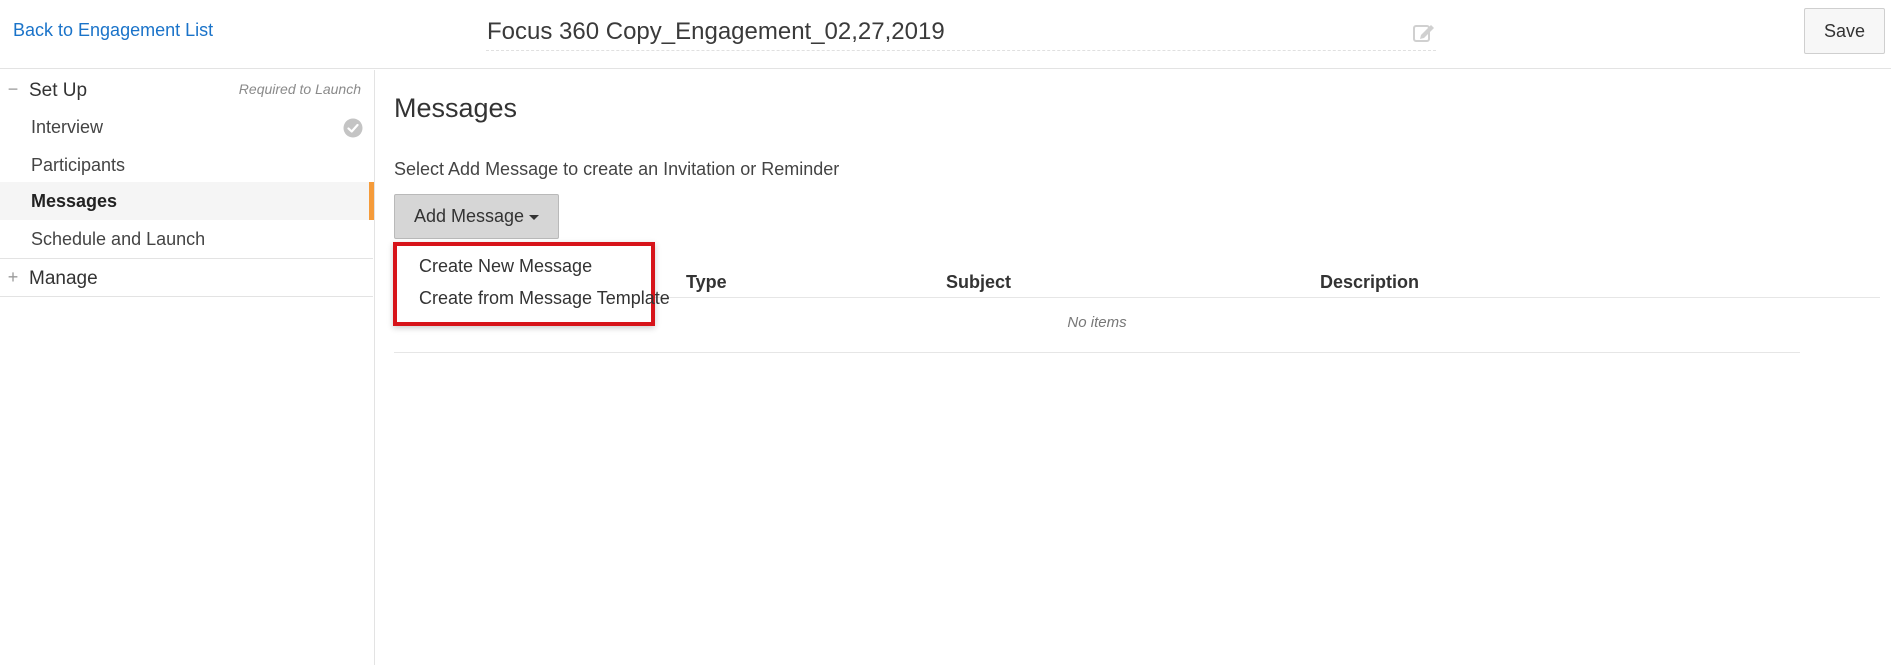 This screenshot has height=665, width=1891. What do you see at coordinates (186, 91) in the screenshot?
I see `setup-section-header: − Set Up Required to Launch` at bounding box center [186, 91].